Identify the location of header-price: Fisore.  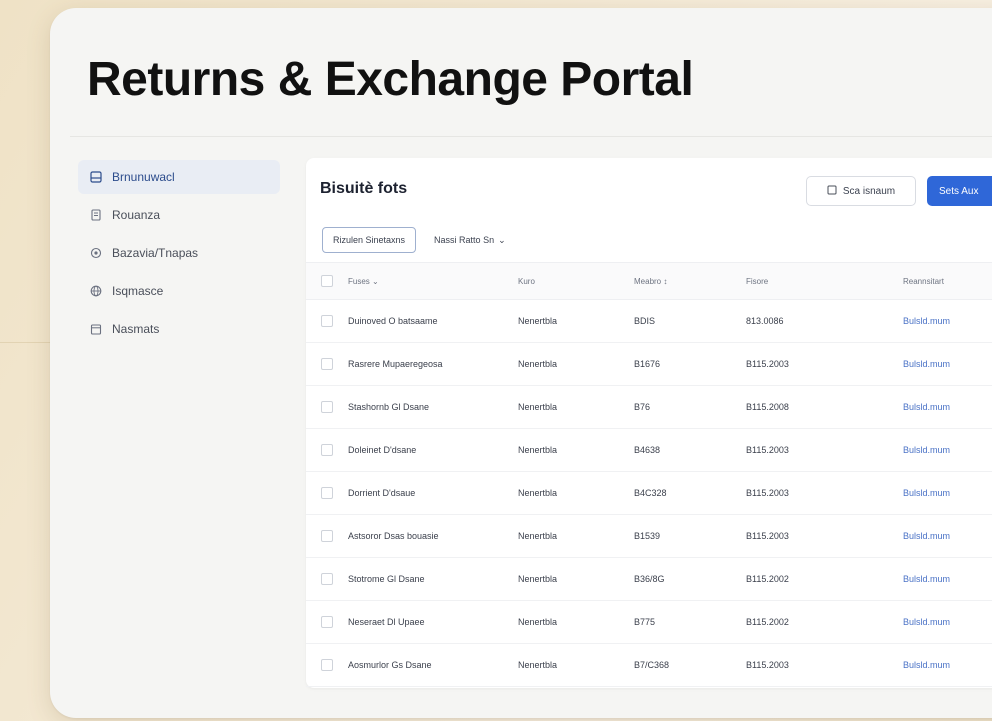
(824, 281).